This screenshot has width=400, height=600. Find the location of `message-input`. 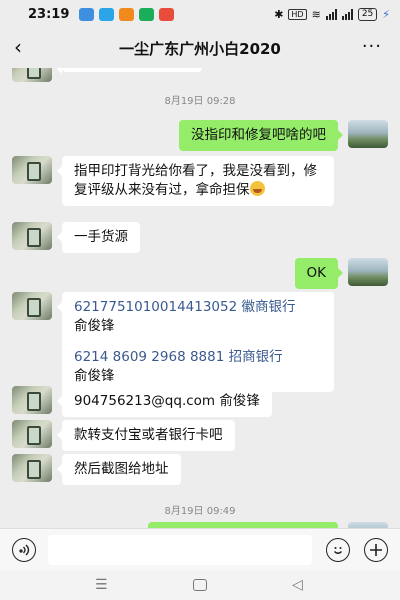

message-input is located at coordinates (180, 550).